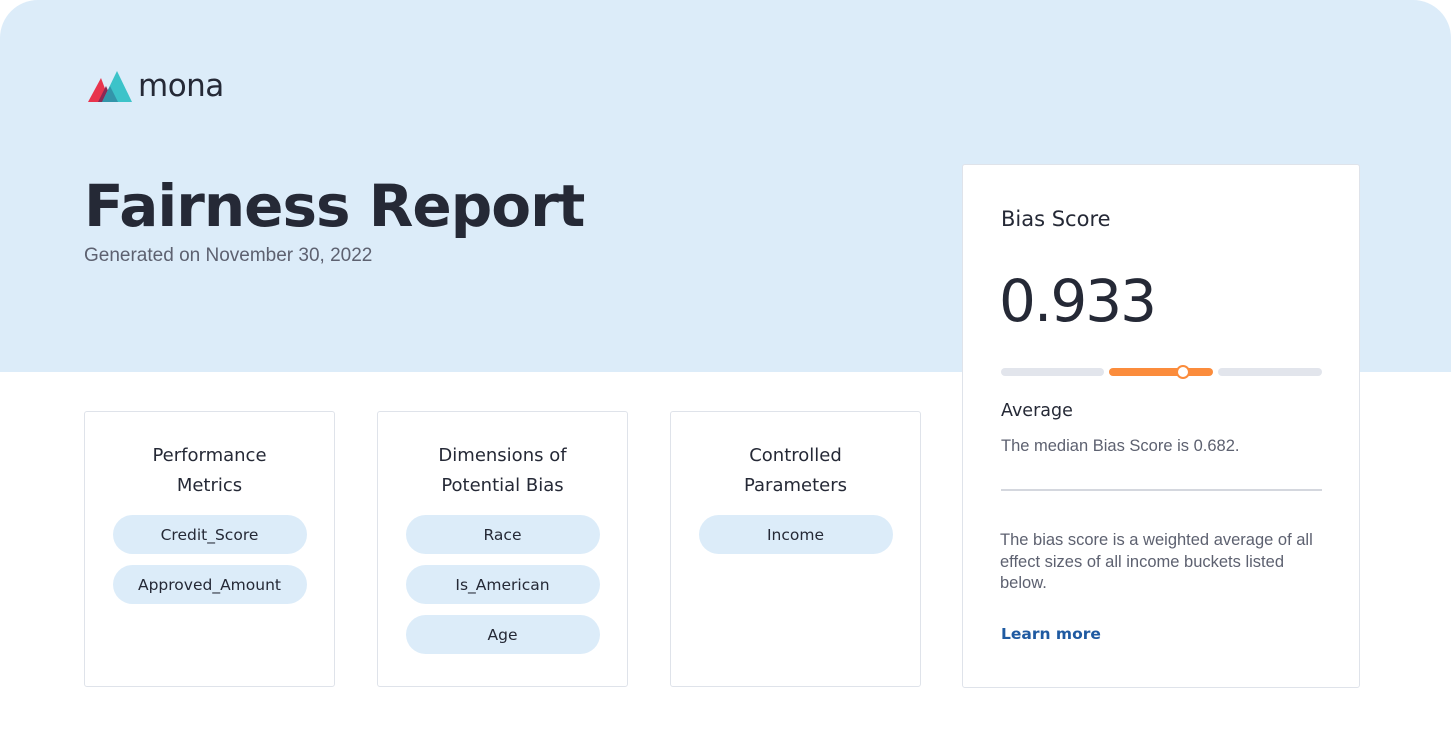  Describe the element at coordinates (1078, 301) in the screenshot. I see `bias-score-value: 0.933` at that location.